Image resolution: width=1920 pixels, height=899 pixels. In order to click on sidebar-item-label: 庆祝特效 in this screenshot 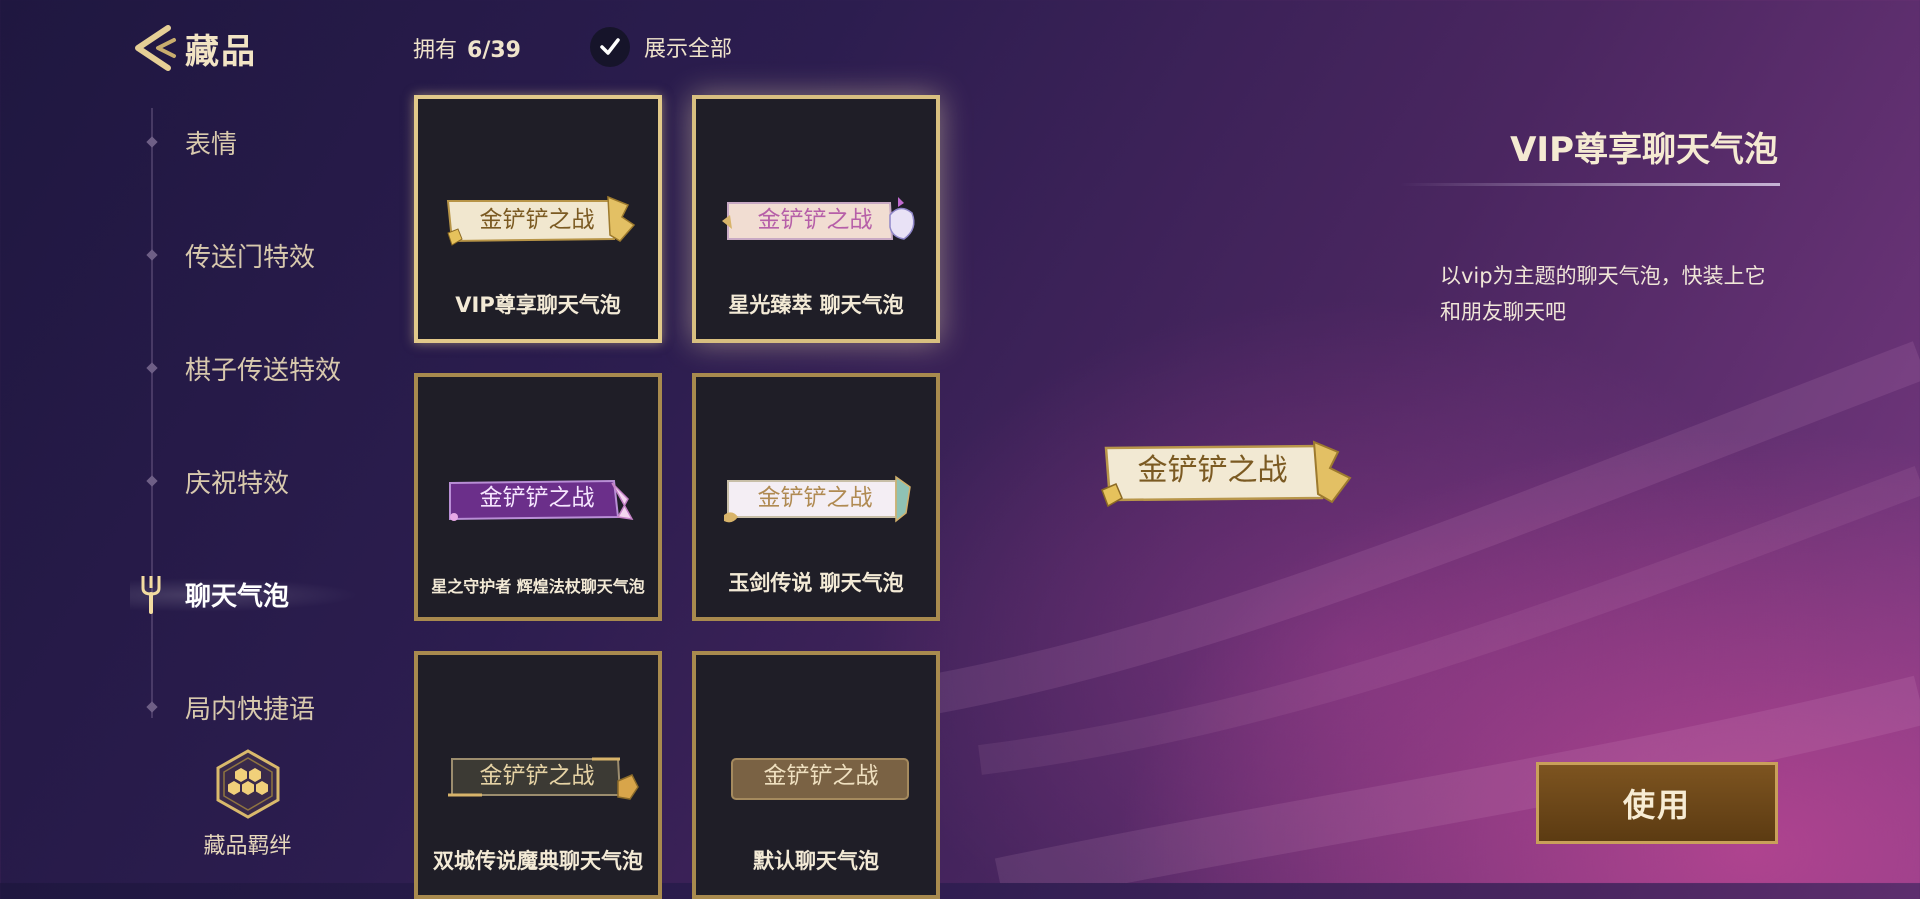, I will do `click(237, 483)`.